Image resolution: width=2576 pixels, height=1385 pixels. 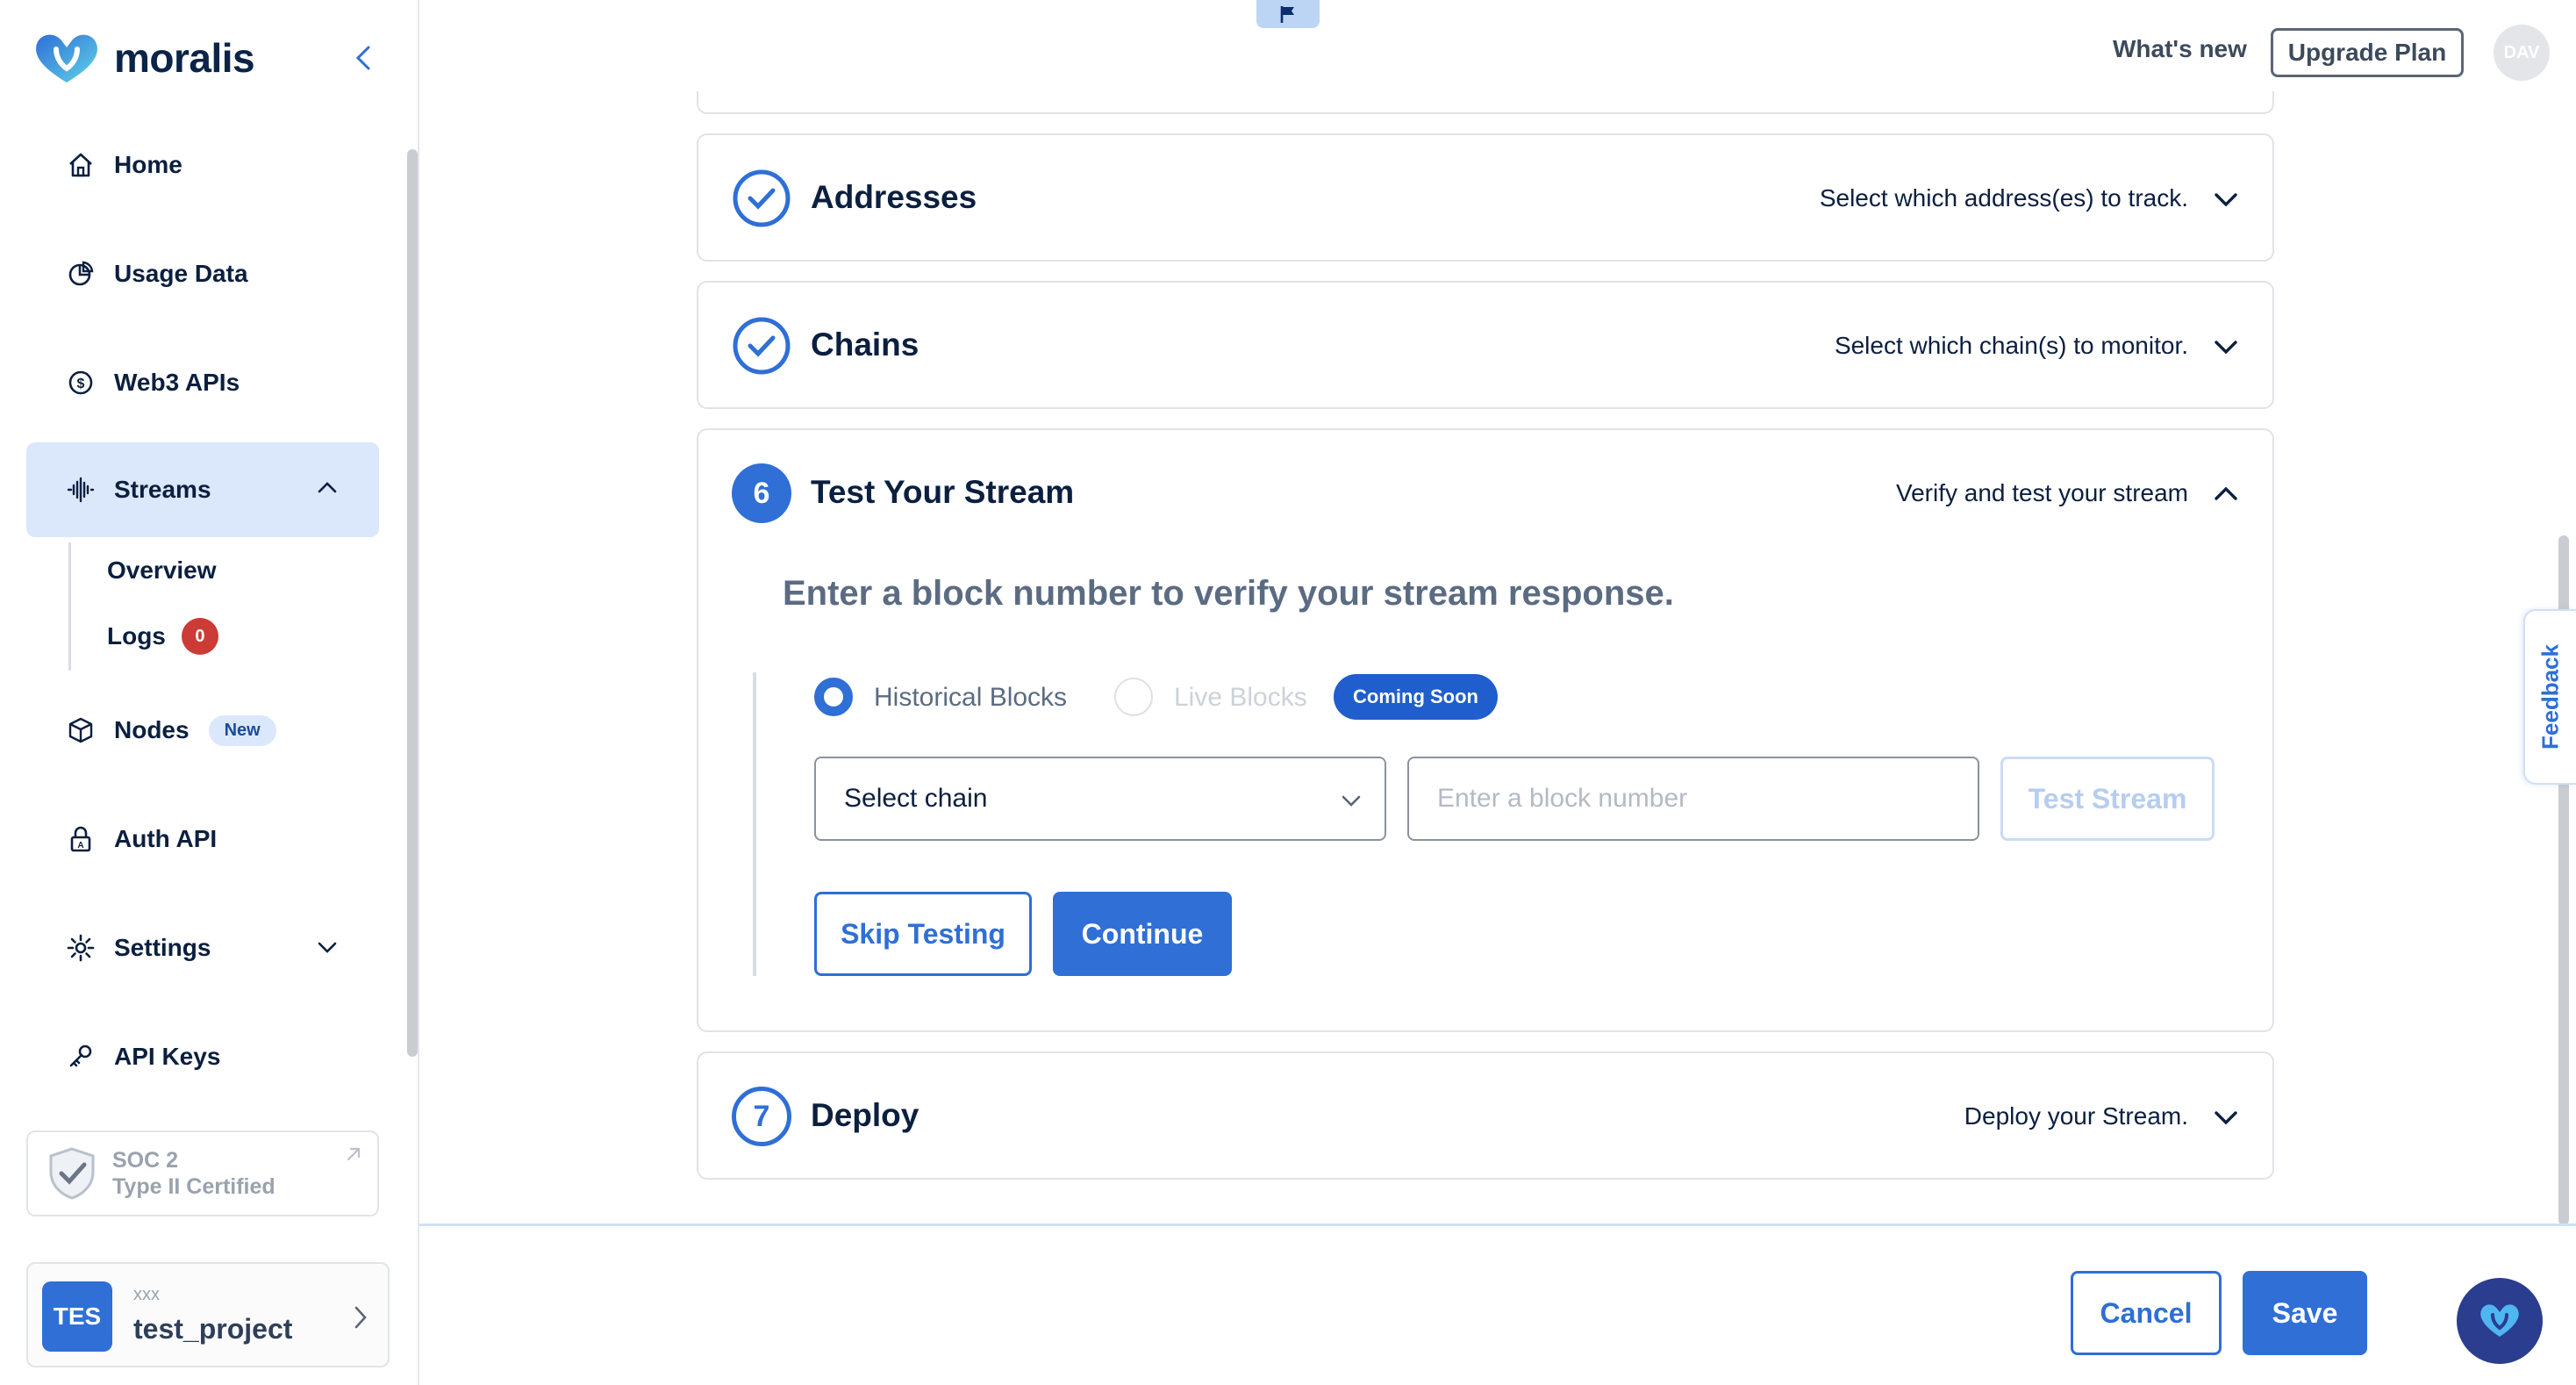 I want to click on step-number-badge: 7, so click(x=761, y=1116).